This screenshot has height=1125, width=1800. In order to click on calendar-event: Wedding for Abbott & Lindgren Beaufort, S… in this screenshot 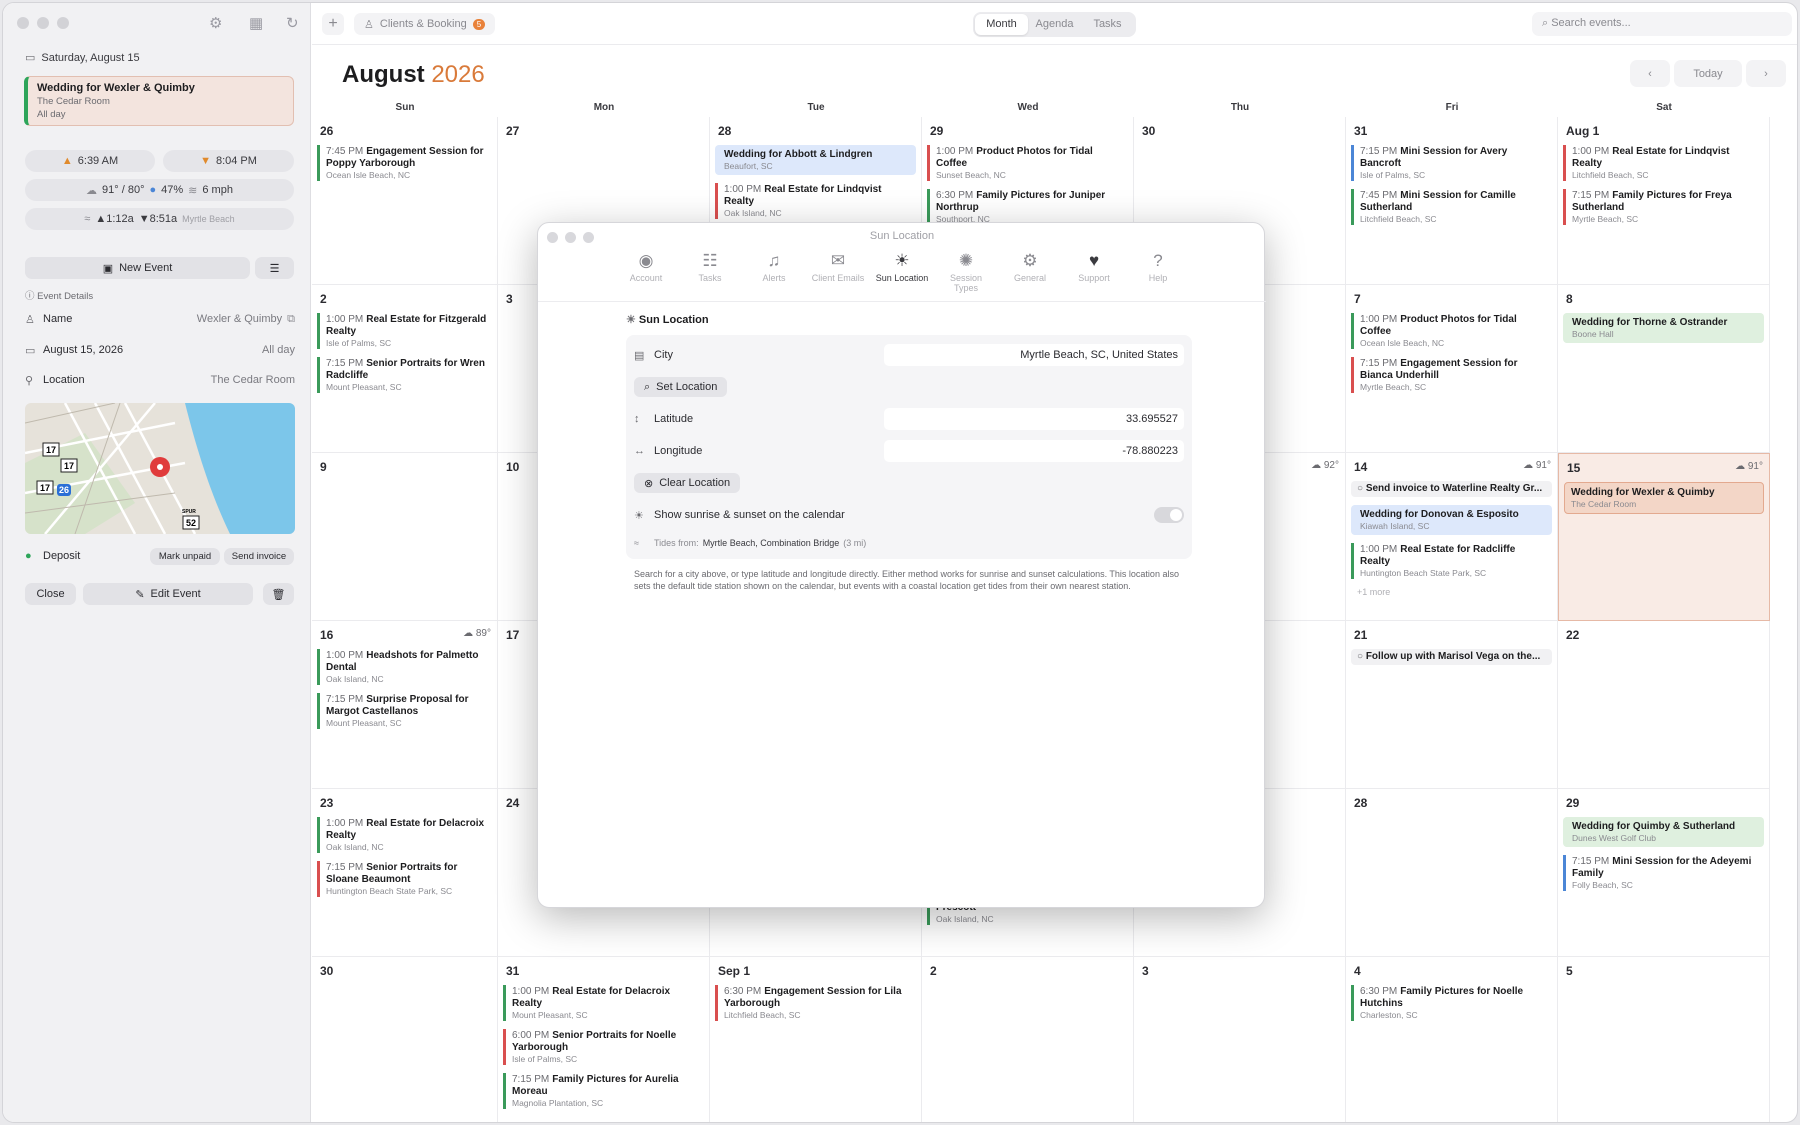, I will do `click(815, 160)`.